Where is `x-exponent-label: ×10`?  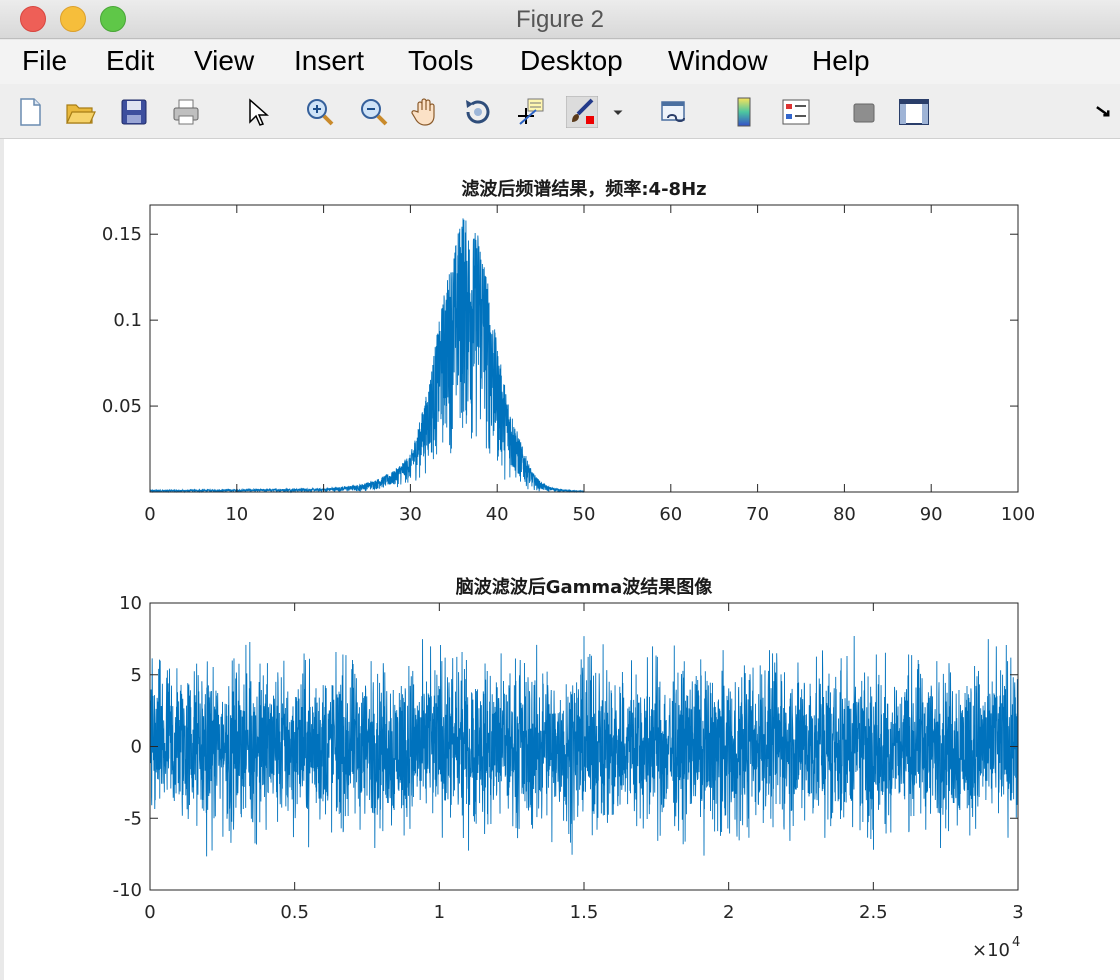
x-exponent-label: ×10 is located at coordinates (991, 950).